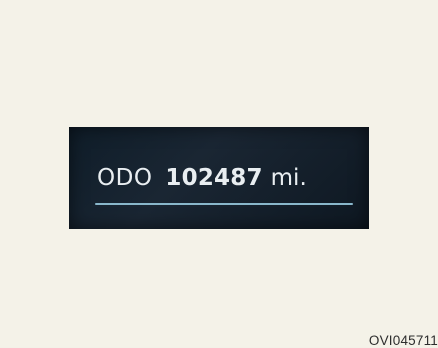  I want to click on odometer-label: ODO, so click(125, 178).